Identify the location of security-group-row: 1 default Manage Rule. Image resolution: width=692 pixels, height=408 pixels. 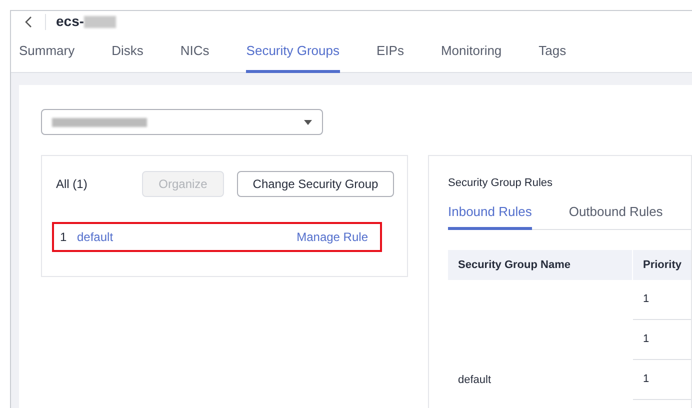
(217, 237).